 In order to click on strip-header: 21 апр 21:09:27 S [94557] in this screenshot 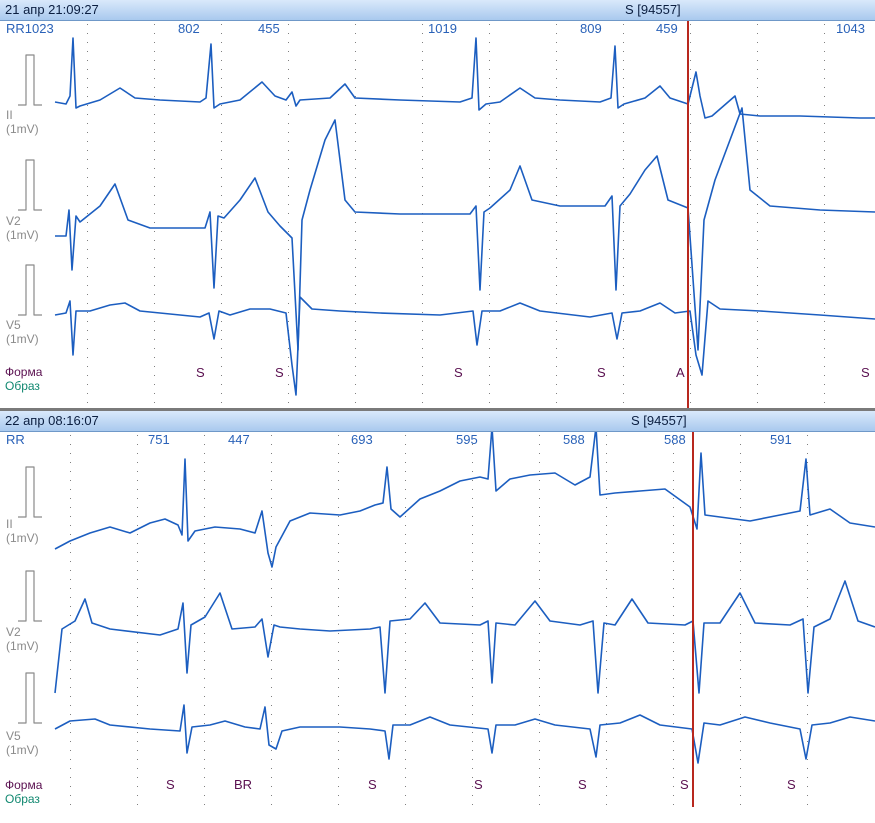, I will do `click(437, 10)`.